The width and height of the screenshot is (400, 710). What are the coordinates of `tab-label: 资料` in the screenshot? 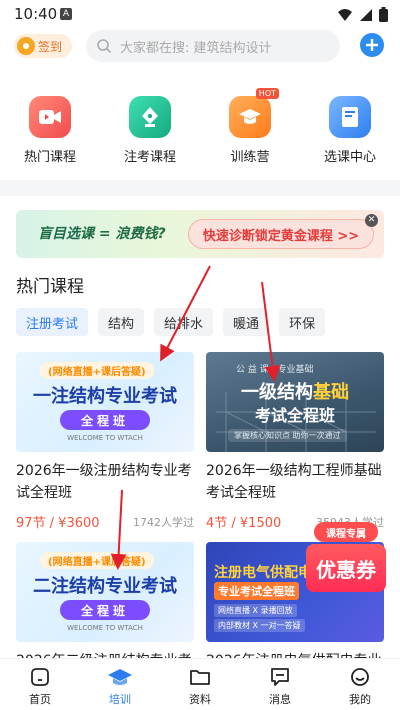 It's located at (200, 699).